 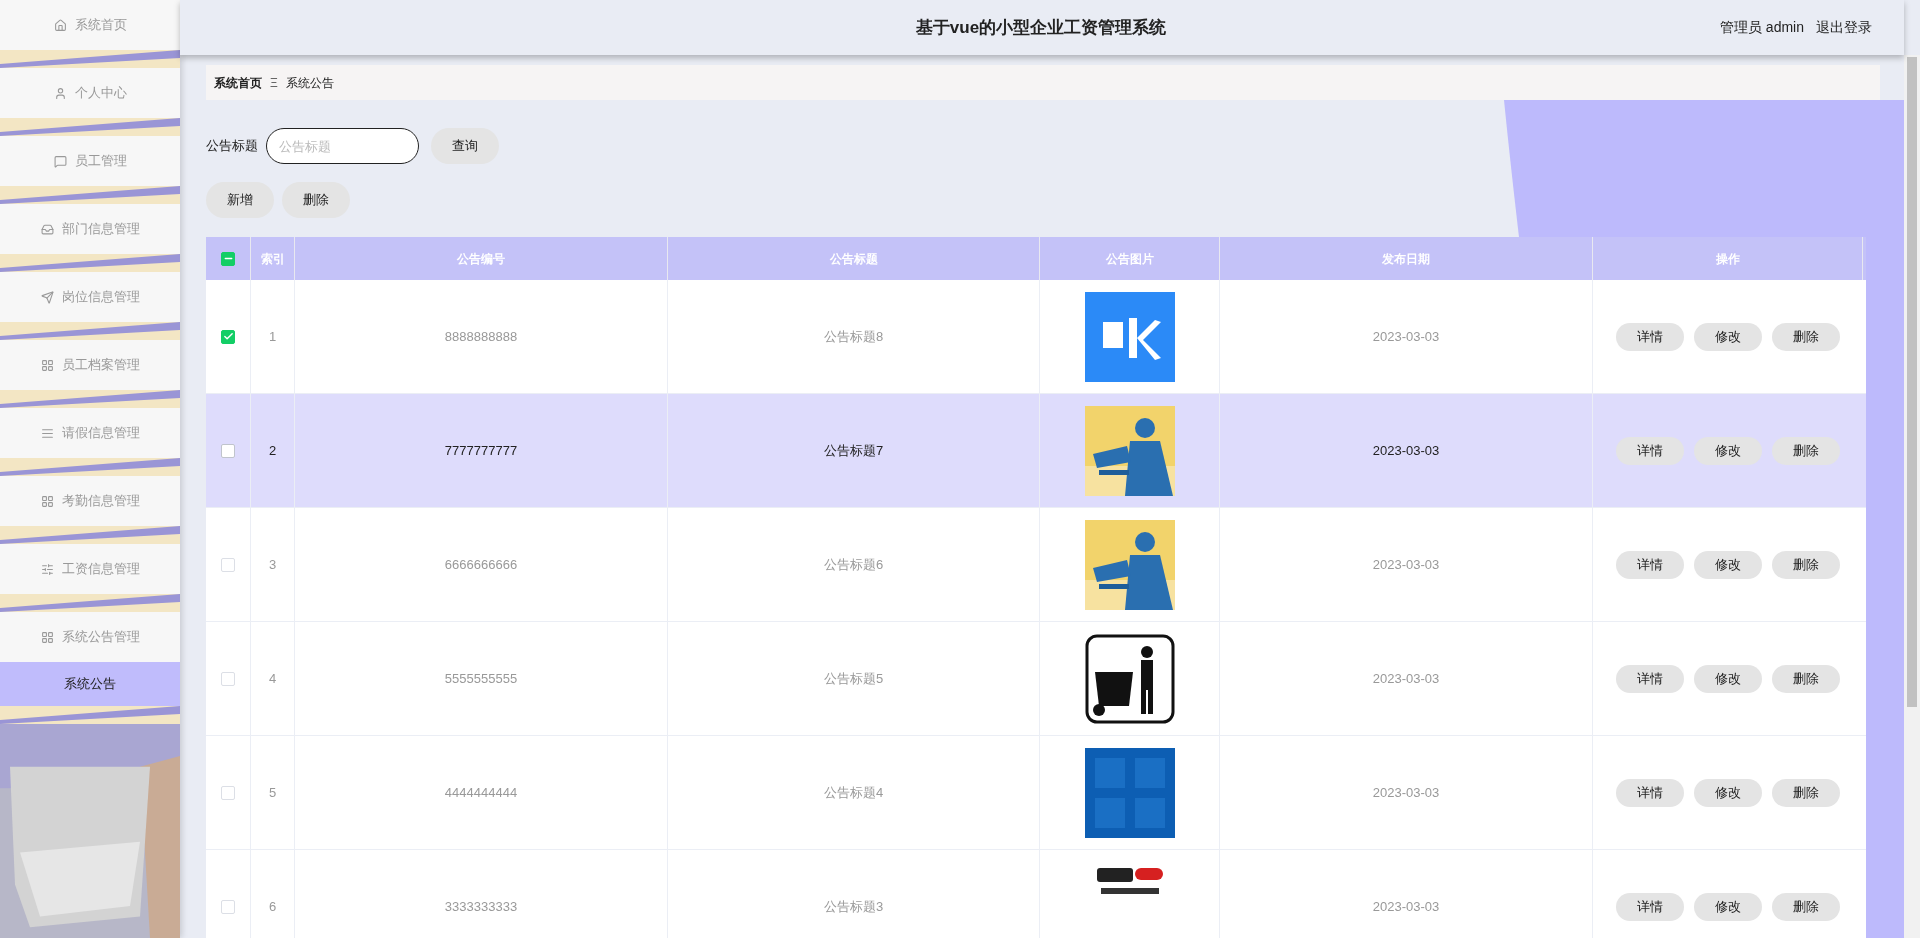 I want to click on table-cell-text: 公告标题7, so click(x=853, y=450).